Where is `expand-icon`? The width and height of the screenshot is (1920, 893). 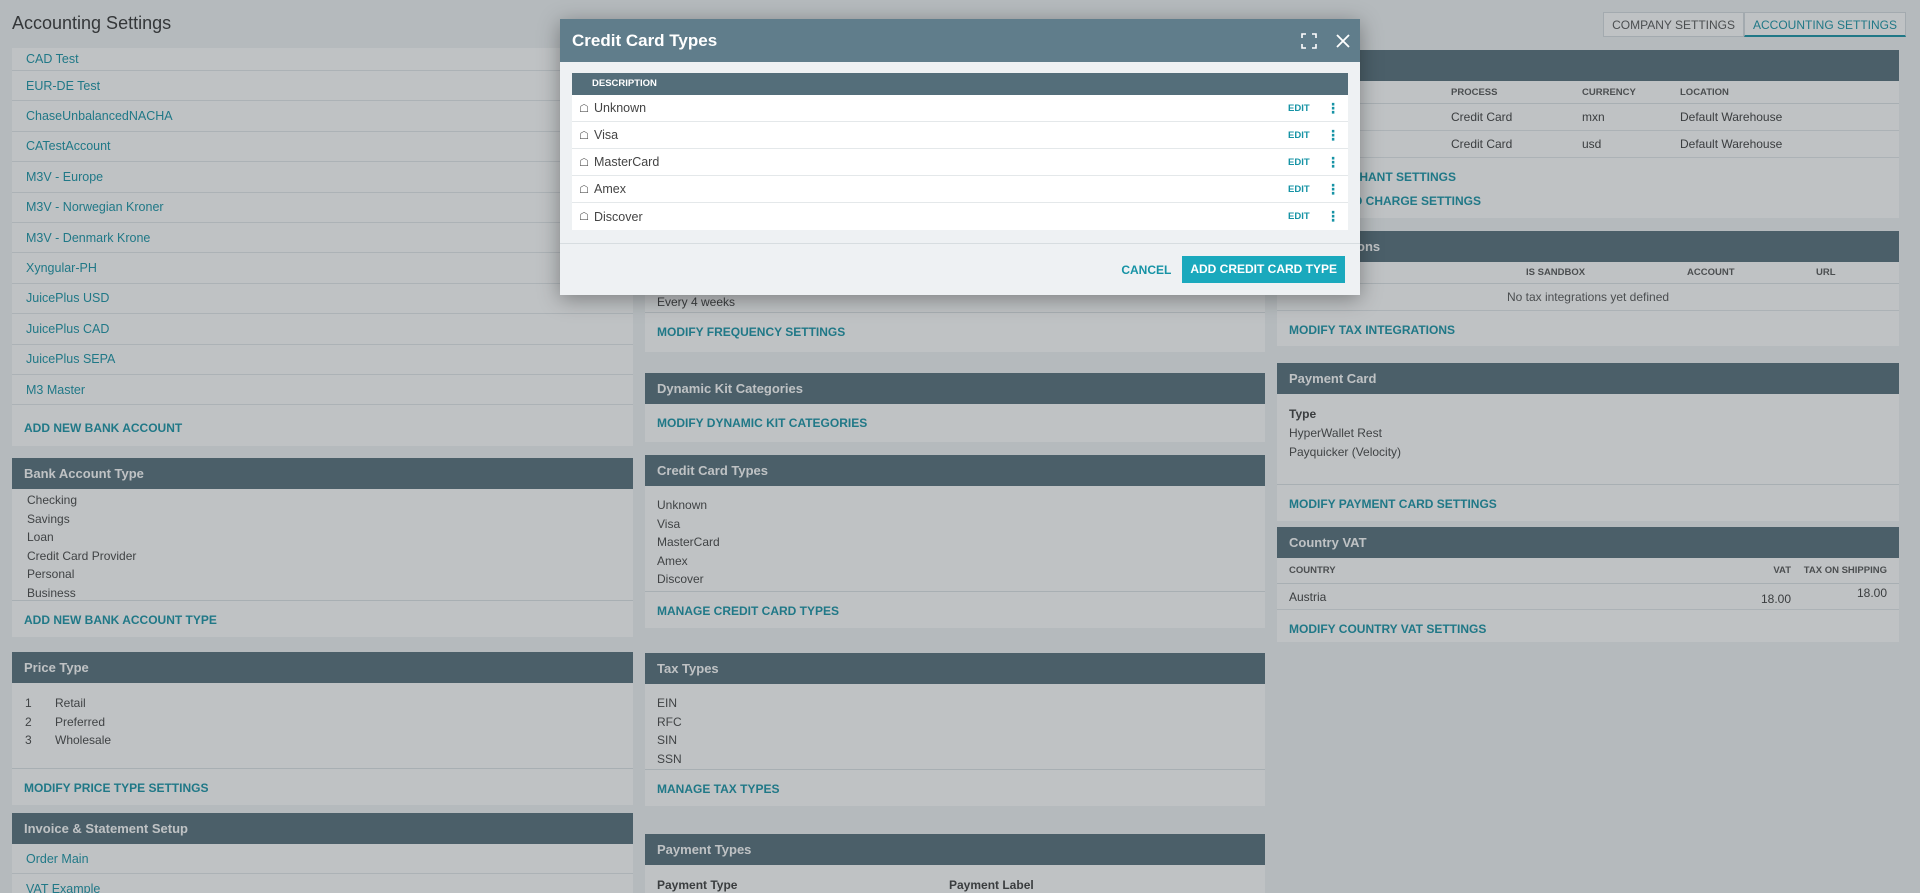
expand-icon is located at coordinates (1309, 40).